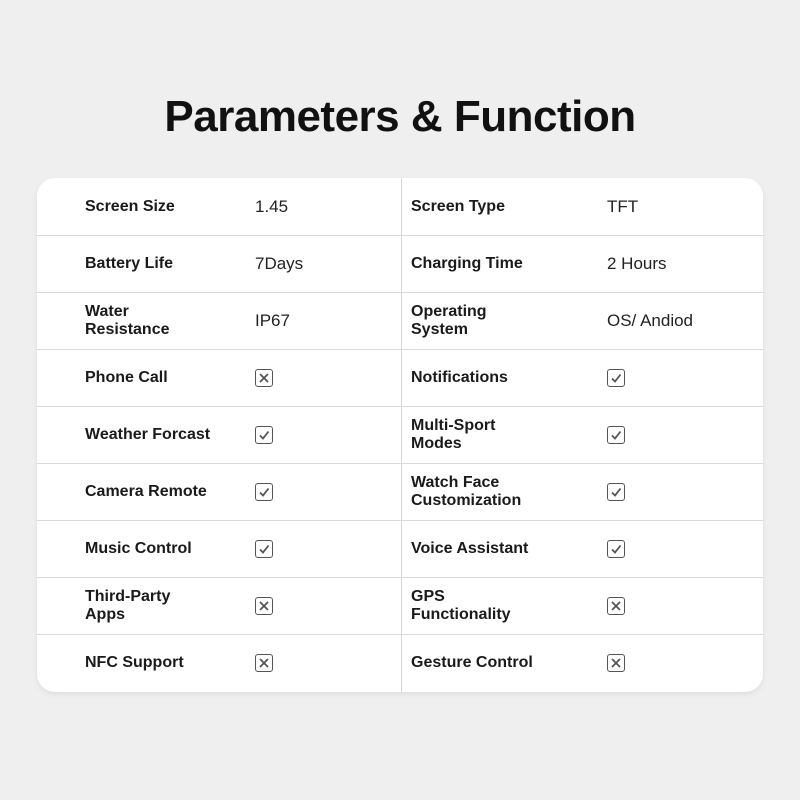  What do you see at coordinates (146, 491) in the screenshot?
I see `param-label: Camera Remote` at bounding box center [146, 491].